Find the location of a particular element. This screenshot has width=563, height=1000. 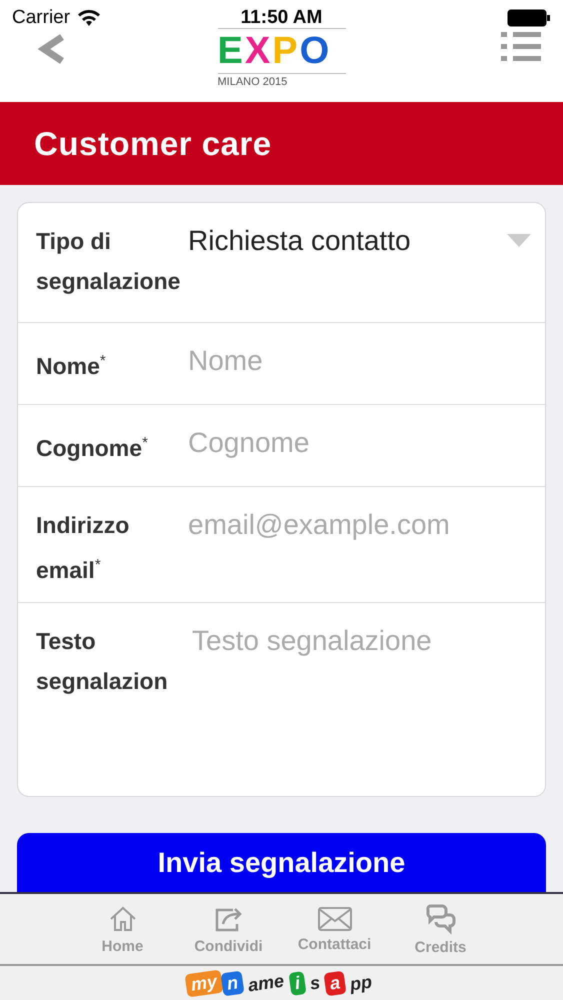

status-time: 11:50 AM is located at coordinates (281, 18).